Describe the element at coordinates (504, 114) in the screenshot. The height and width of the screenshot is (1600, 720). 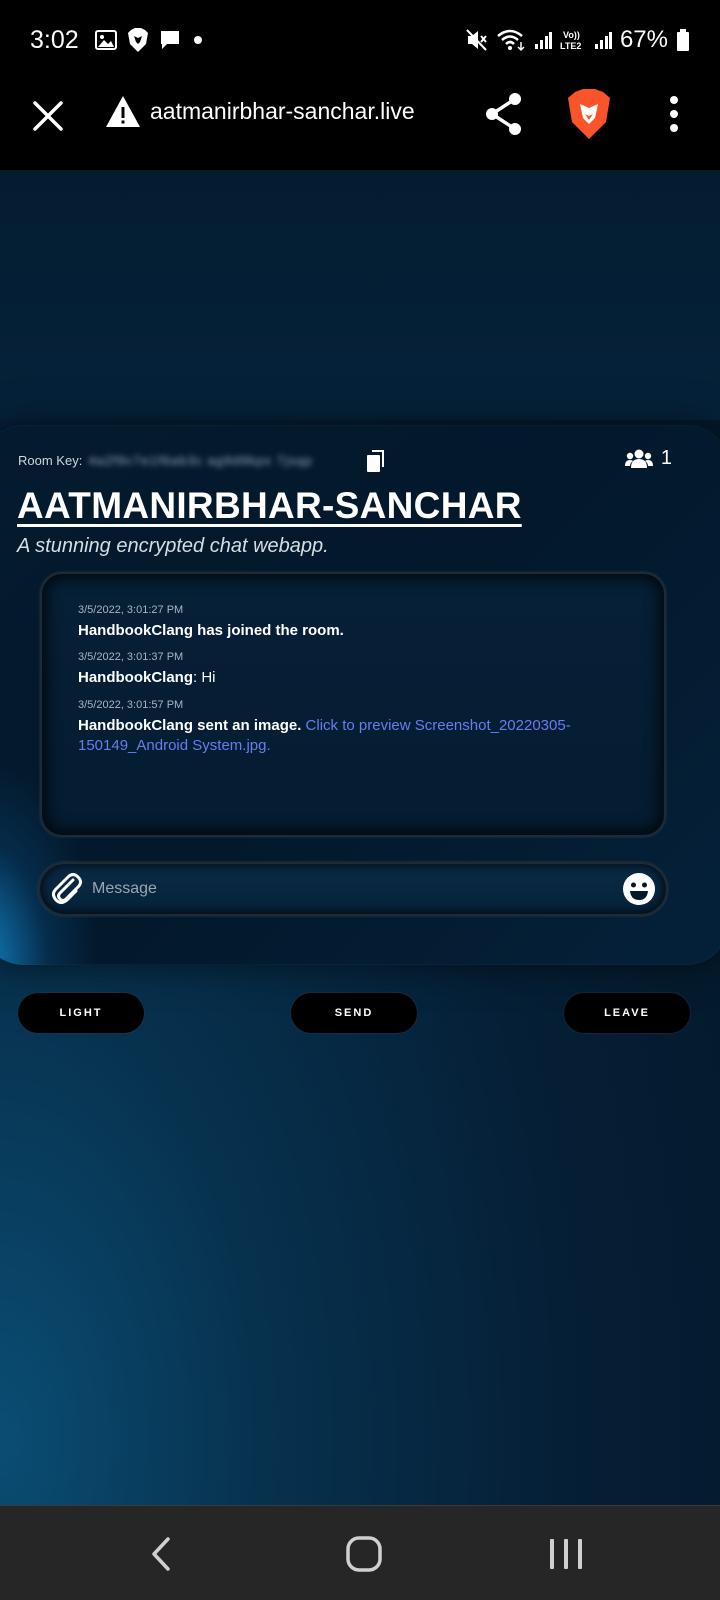
I see `share-icon` at that location.